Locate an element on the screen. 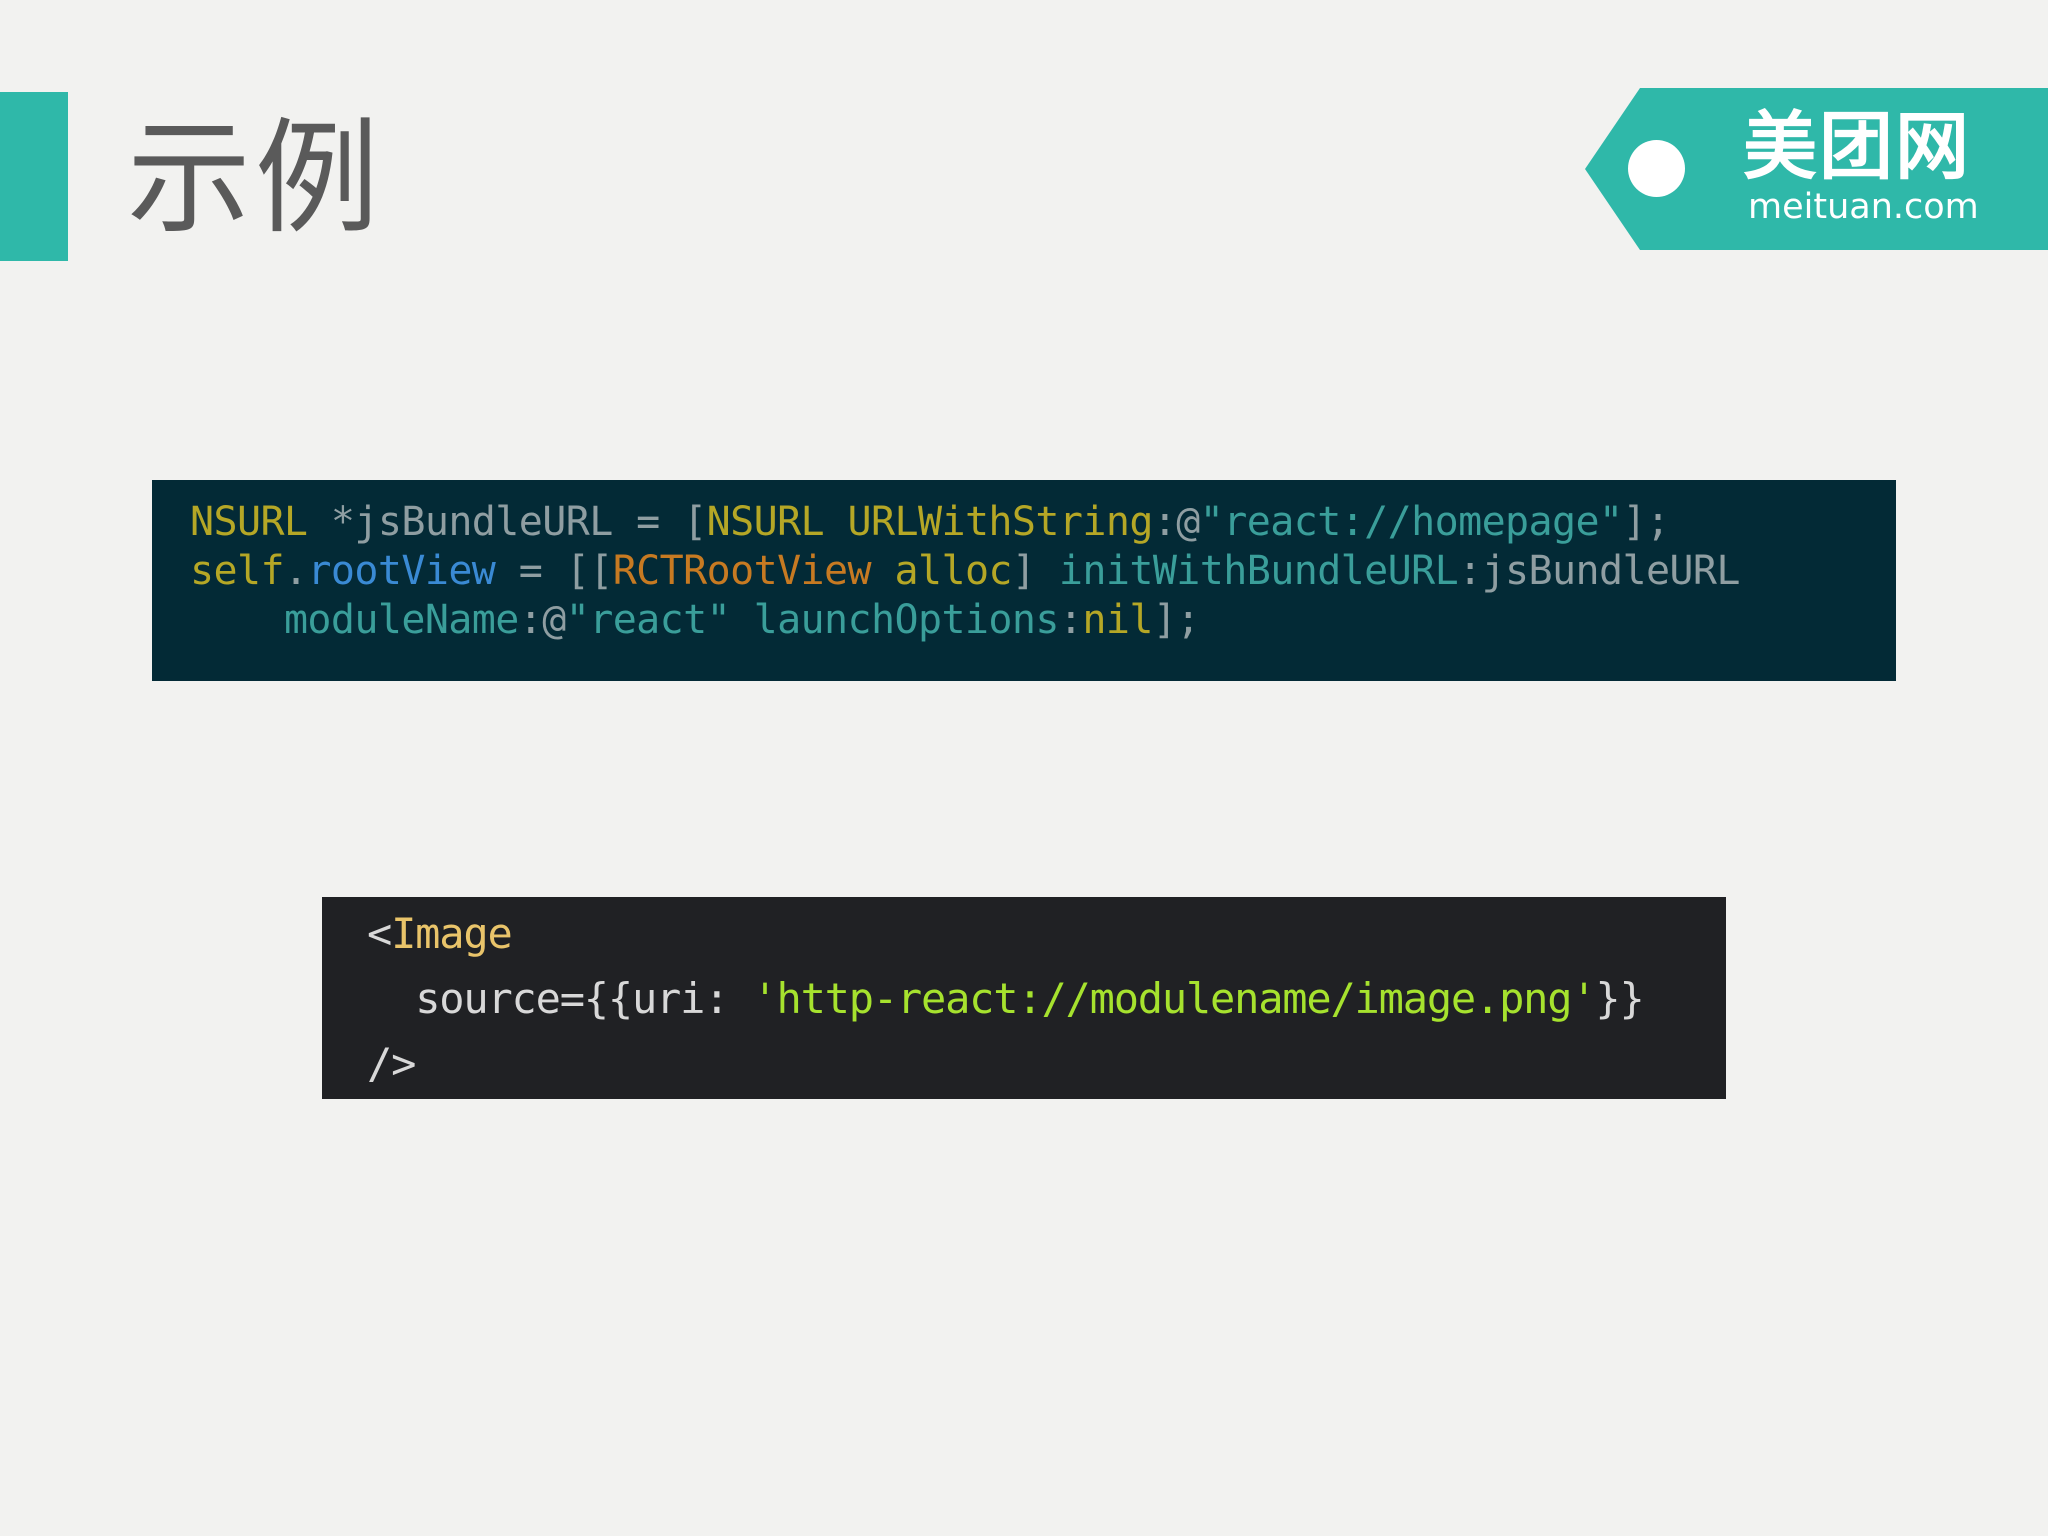 Image resolution: width=2048 pixels, height=1536 pixels. code-line: /> is located at coordinates (1046, 1063).